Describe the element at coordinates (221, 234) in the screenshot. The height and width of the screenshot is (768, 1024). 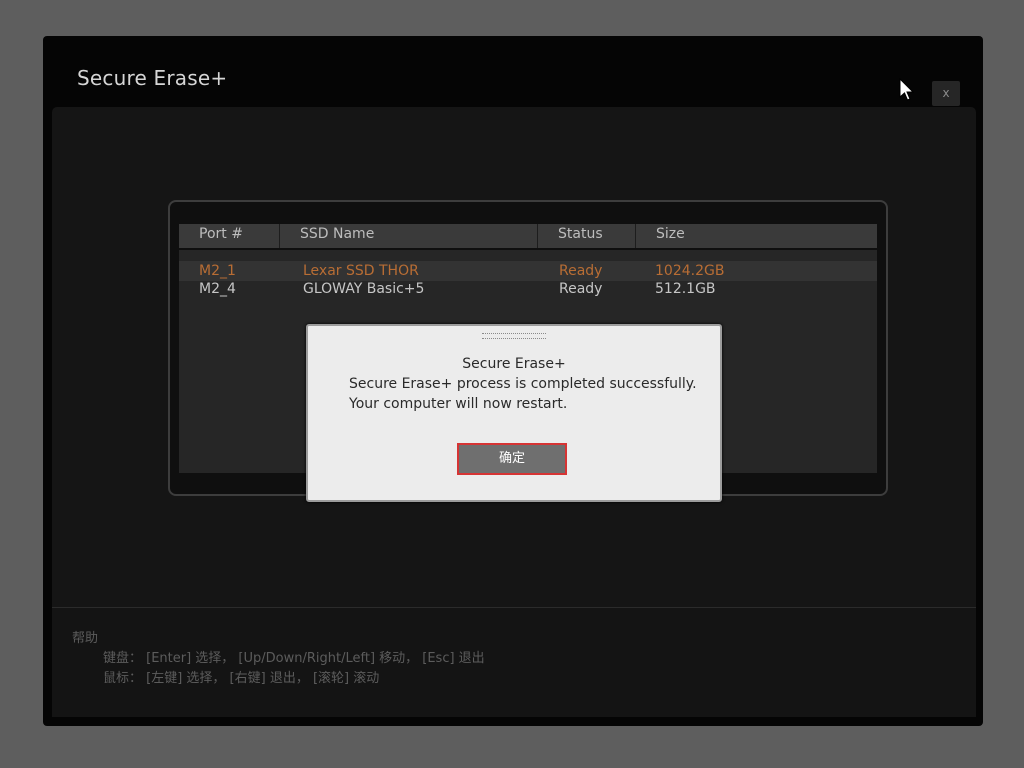
I see `column-header-port: Port #` at that location.